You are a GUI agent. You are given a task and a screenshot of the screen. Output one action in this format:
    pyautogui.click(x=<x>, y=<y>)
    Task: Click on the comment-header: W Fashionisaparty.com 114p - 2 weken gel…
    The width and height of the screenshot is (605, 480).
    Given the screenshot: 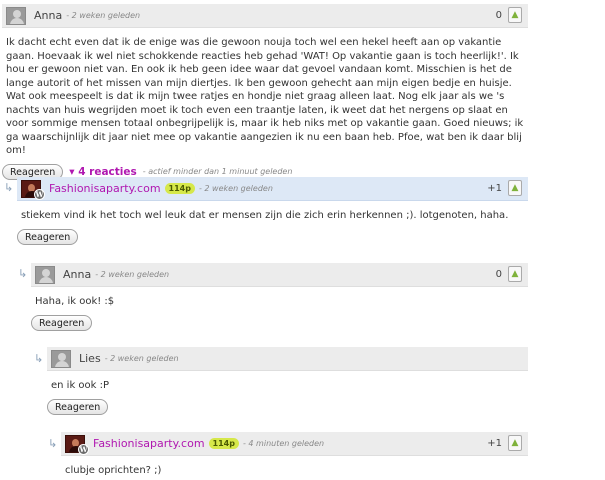 What is the action you would take?
    pyautogui.click(x=272, y=189)
    